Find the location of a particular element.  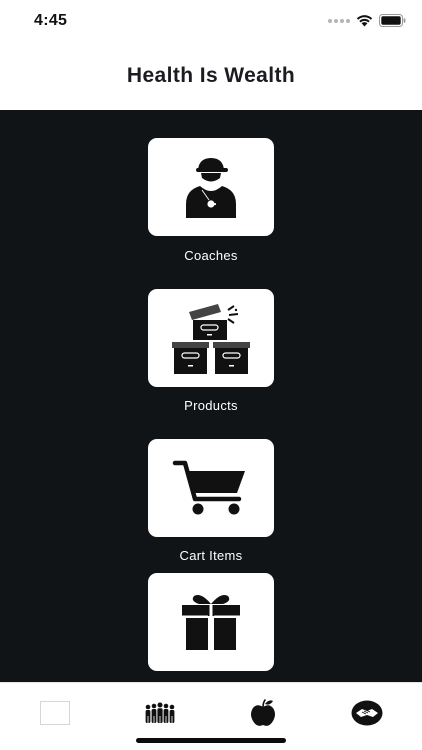

gift-icon is located at coordinates (211, 622).